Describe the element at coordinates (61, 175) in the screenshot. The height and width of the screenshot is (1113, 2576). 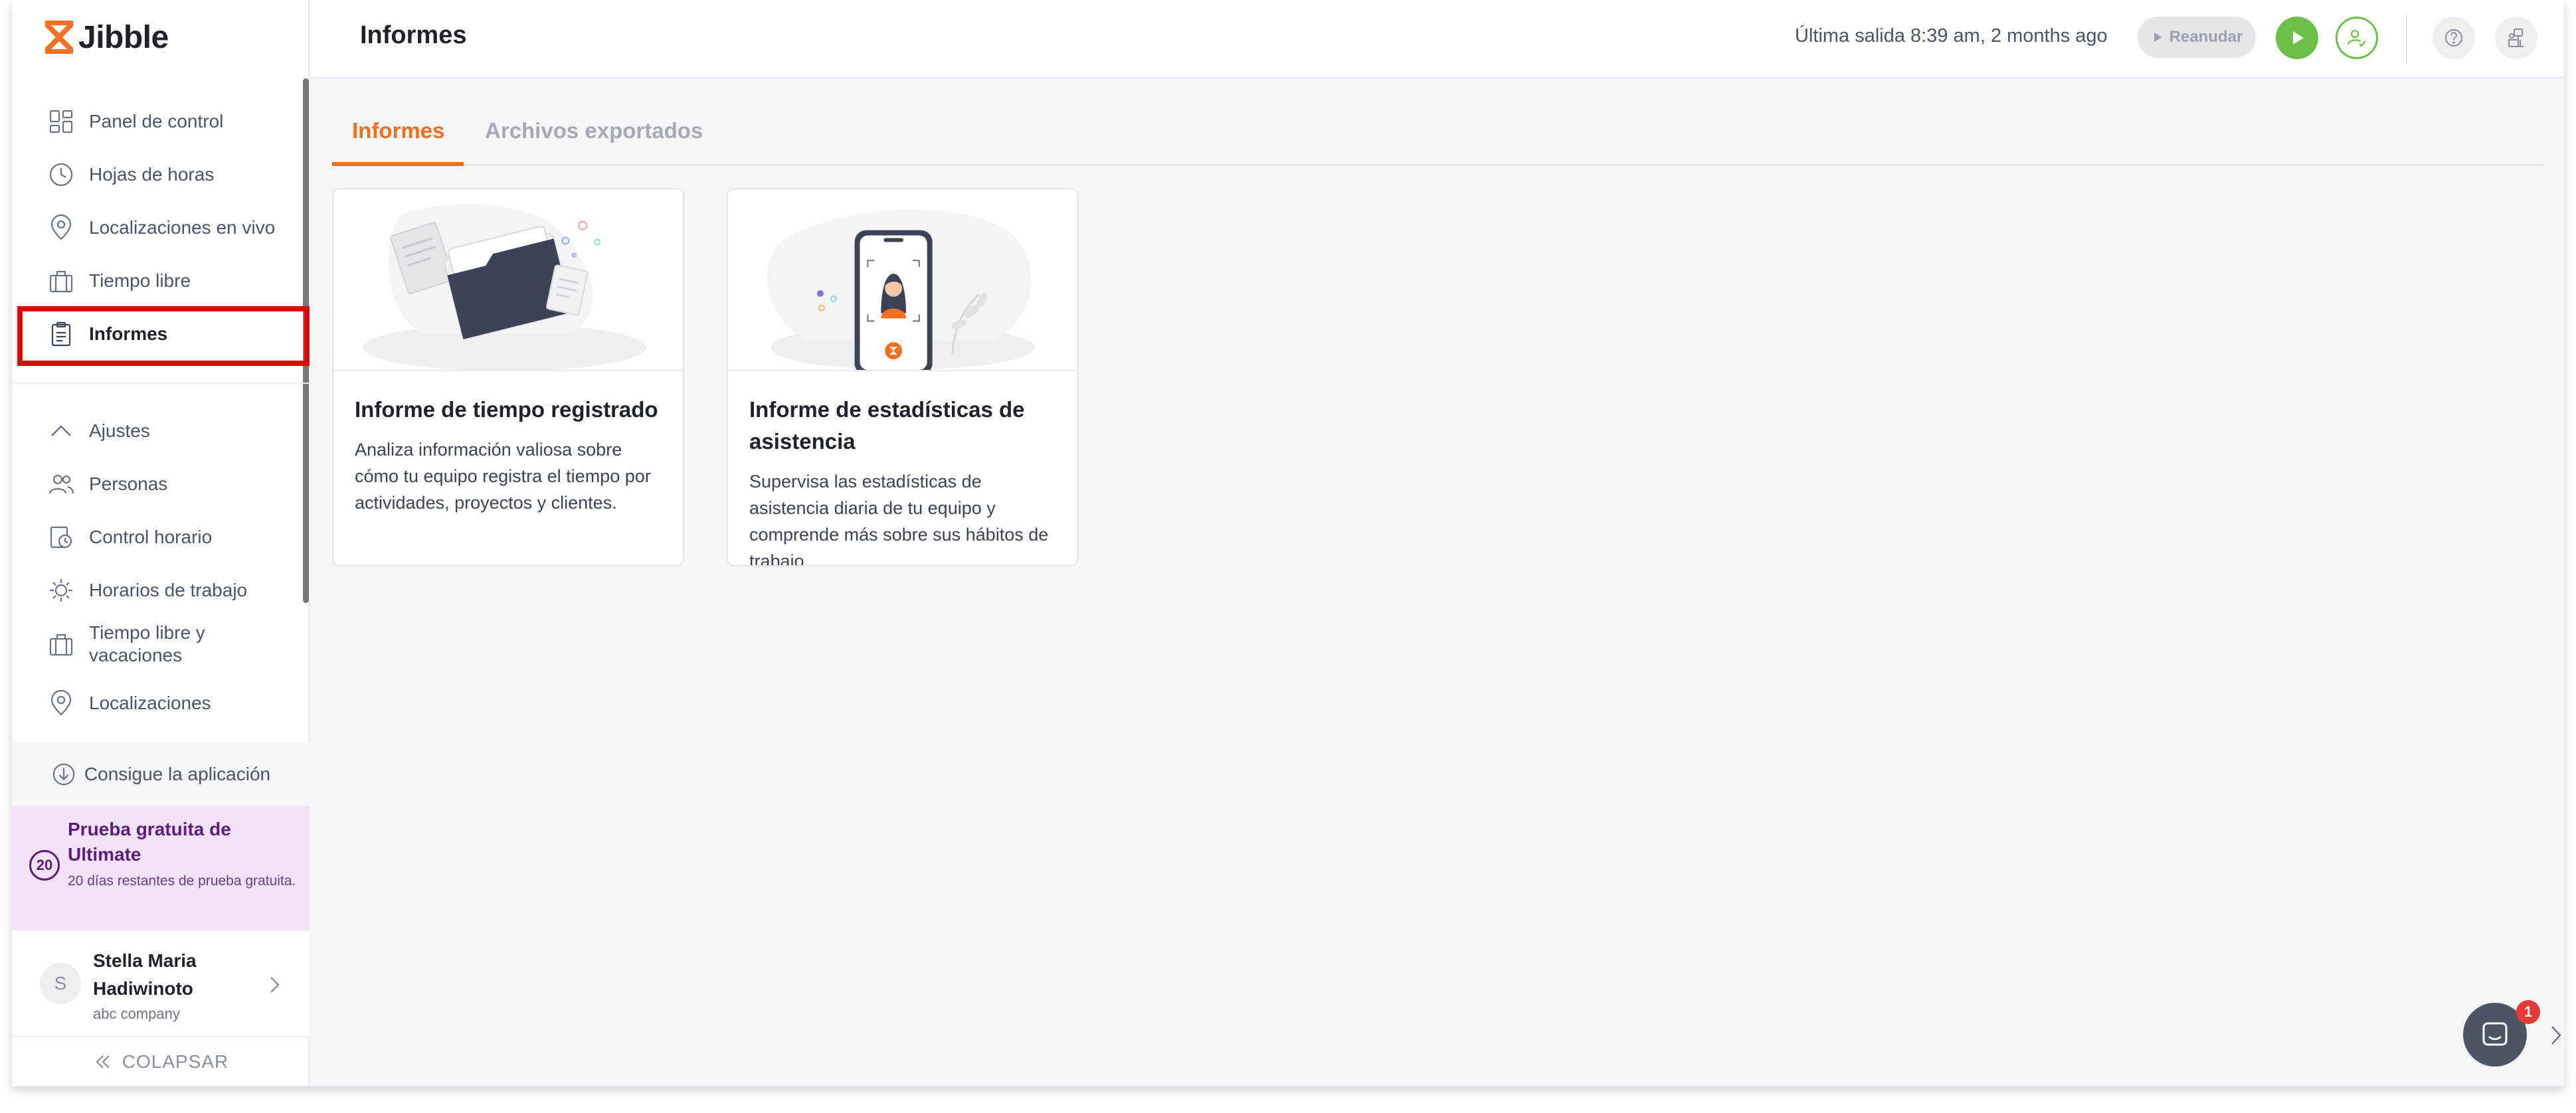
I see `clock-icon` at that location.